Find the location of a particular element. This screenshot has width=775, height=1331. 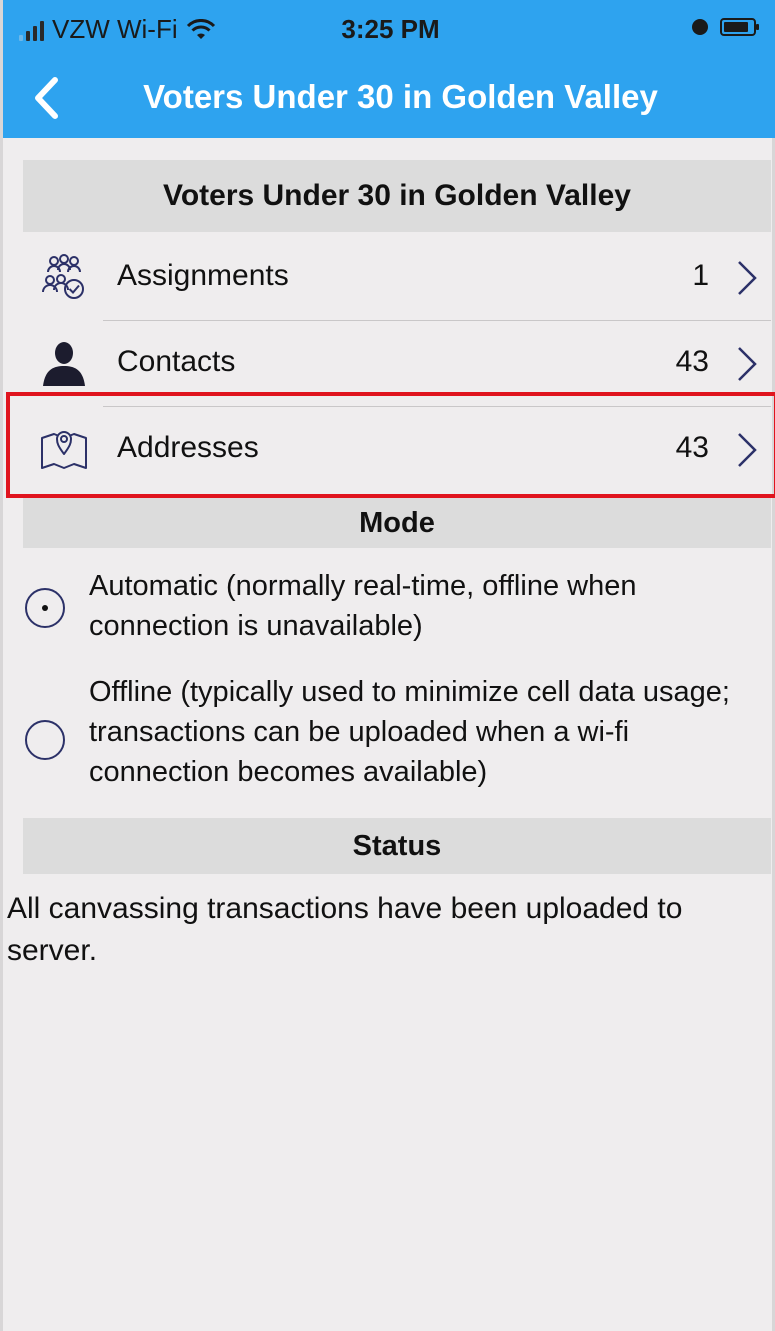

status-right is located at coordinates (725, 27).